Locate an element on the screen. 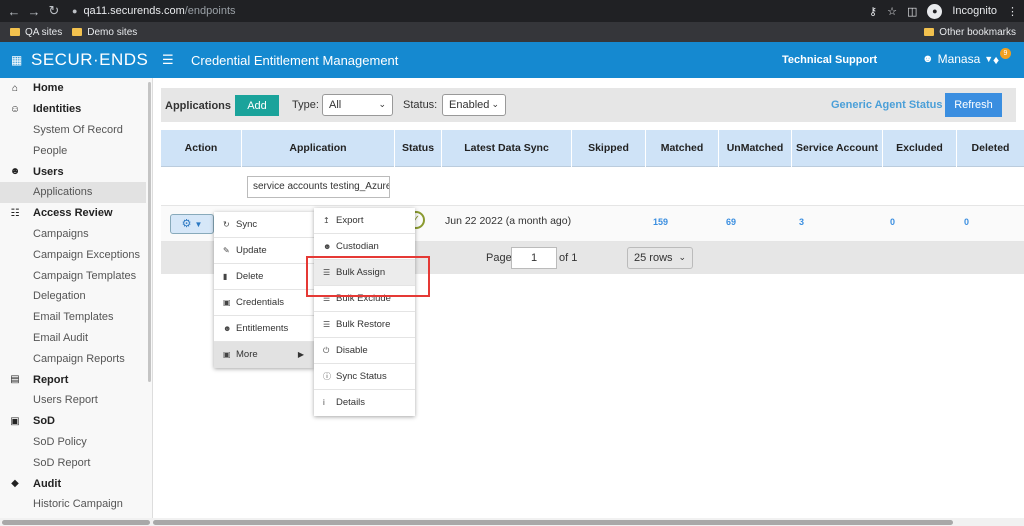 This screenshot has width=1024, height=526. col-skipped: Skipped is located at coordinates (609, 148).